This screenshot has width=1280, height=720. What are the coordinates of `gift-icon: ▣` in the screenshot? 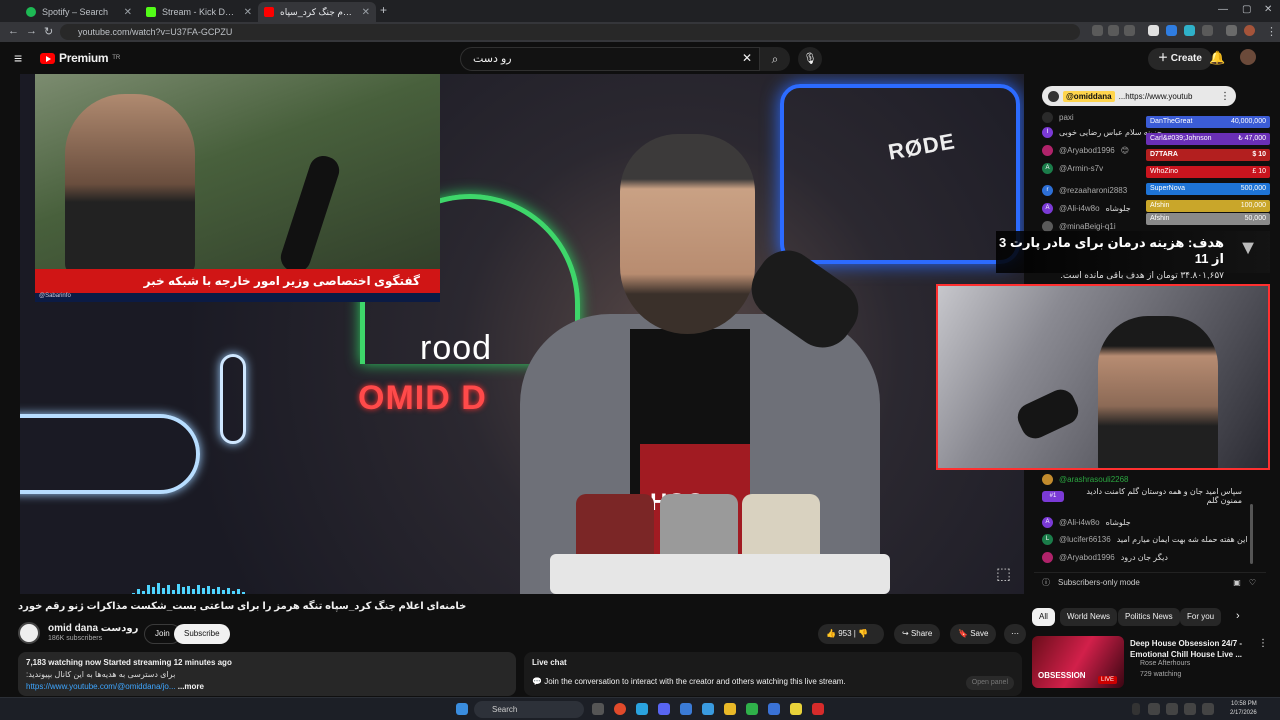 It's located at (1237, 582).